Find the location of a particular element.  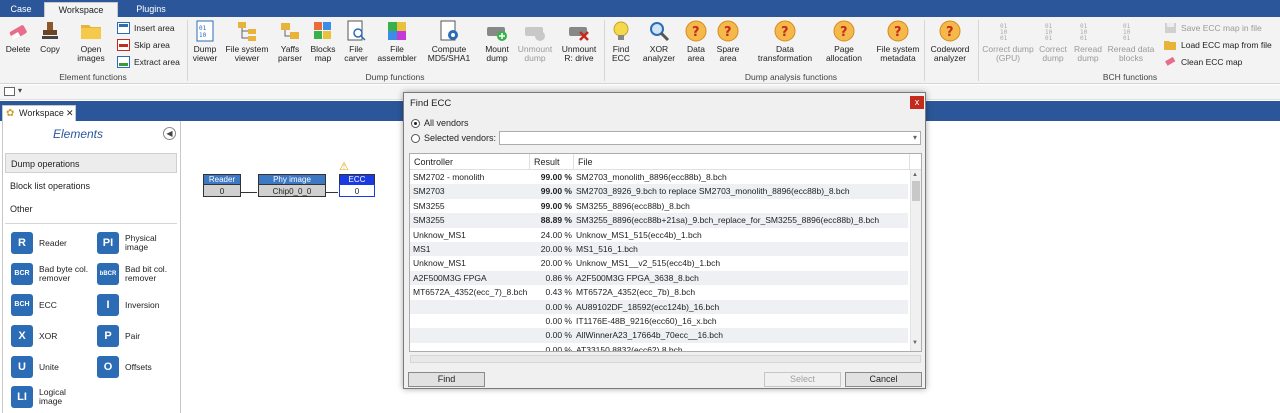

data-transformation-label: Data transformation is located at coordinates (785, 53).